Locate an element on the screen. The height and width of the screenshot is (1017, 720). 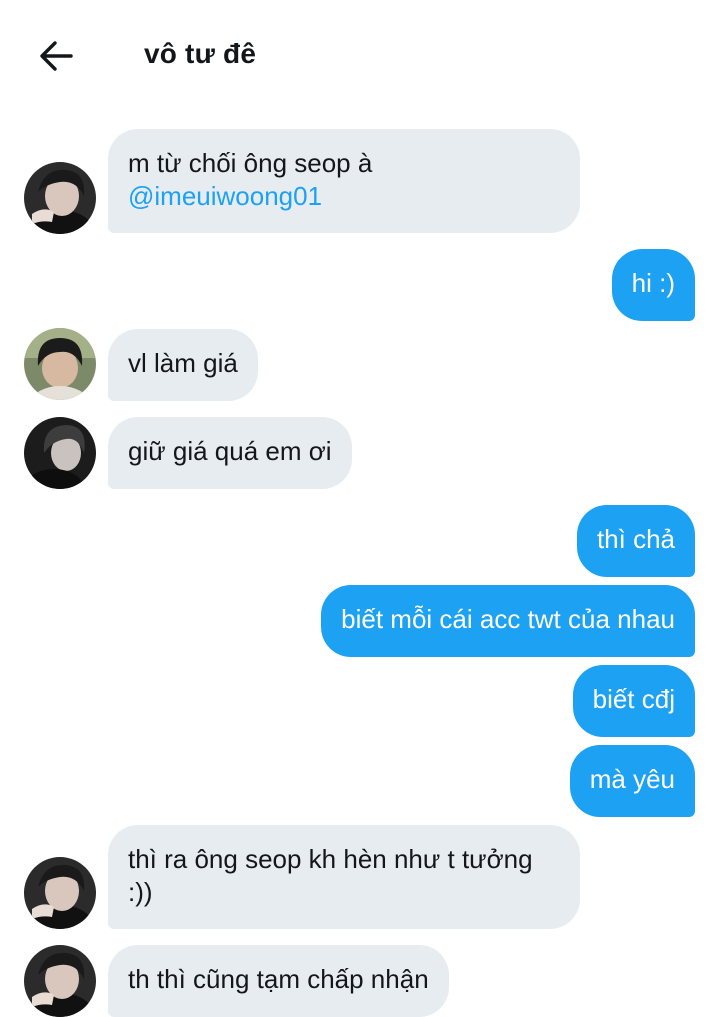
message-text: thì ra ông seop kh hèn như t tưởng is located at coordinates (330, 859).